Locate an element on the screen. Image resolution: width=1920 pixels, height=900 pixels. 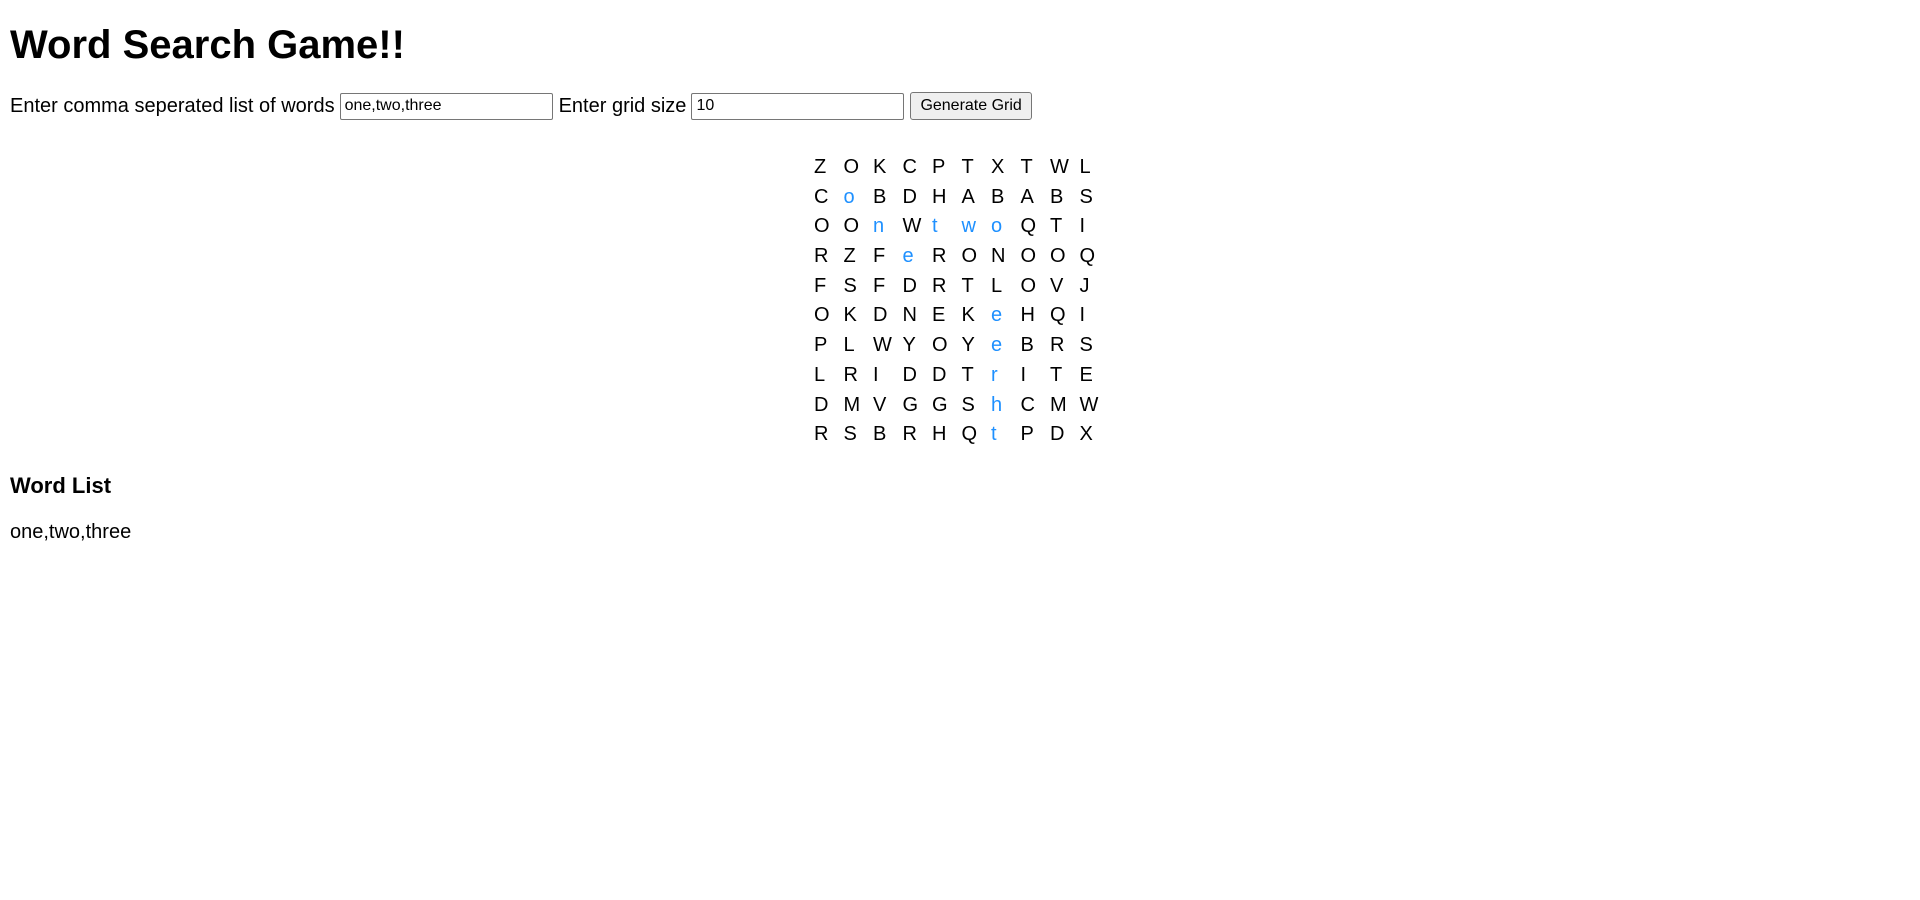
page-title: Word Search Game!! is located at coordinates (207, 45).